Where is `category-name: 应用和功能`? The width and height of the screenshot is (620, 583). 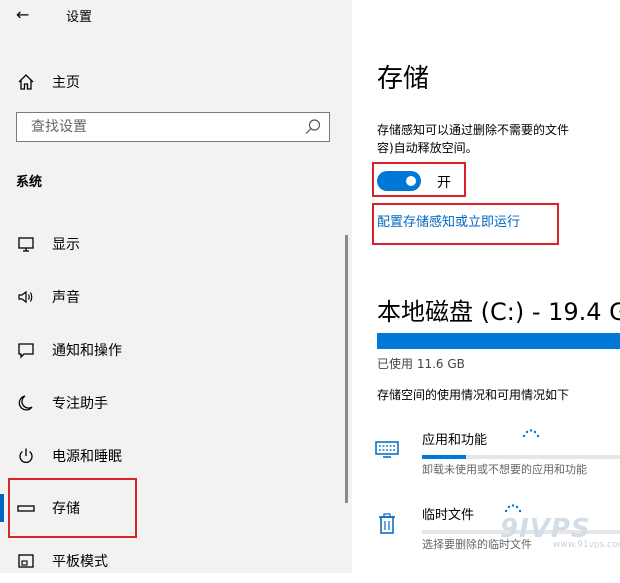
category-name: 应用和功能 is located at coordinates (455, 440).